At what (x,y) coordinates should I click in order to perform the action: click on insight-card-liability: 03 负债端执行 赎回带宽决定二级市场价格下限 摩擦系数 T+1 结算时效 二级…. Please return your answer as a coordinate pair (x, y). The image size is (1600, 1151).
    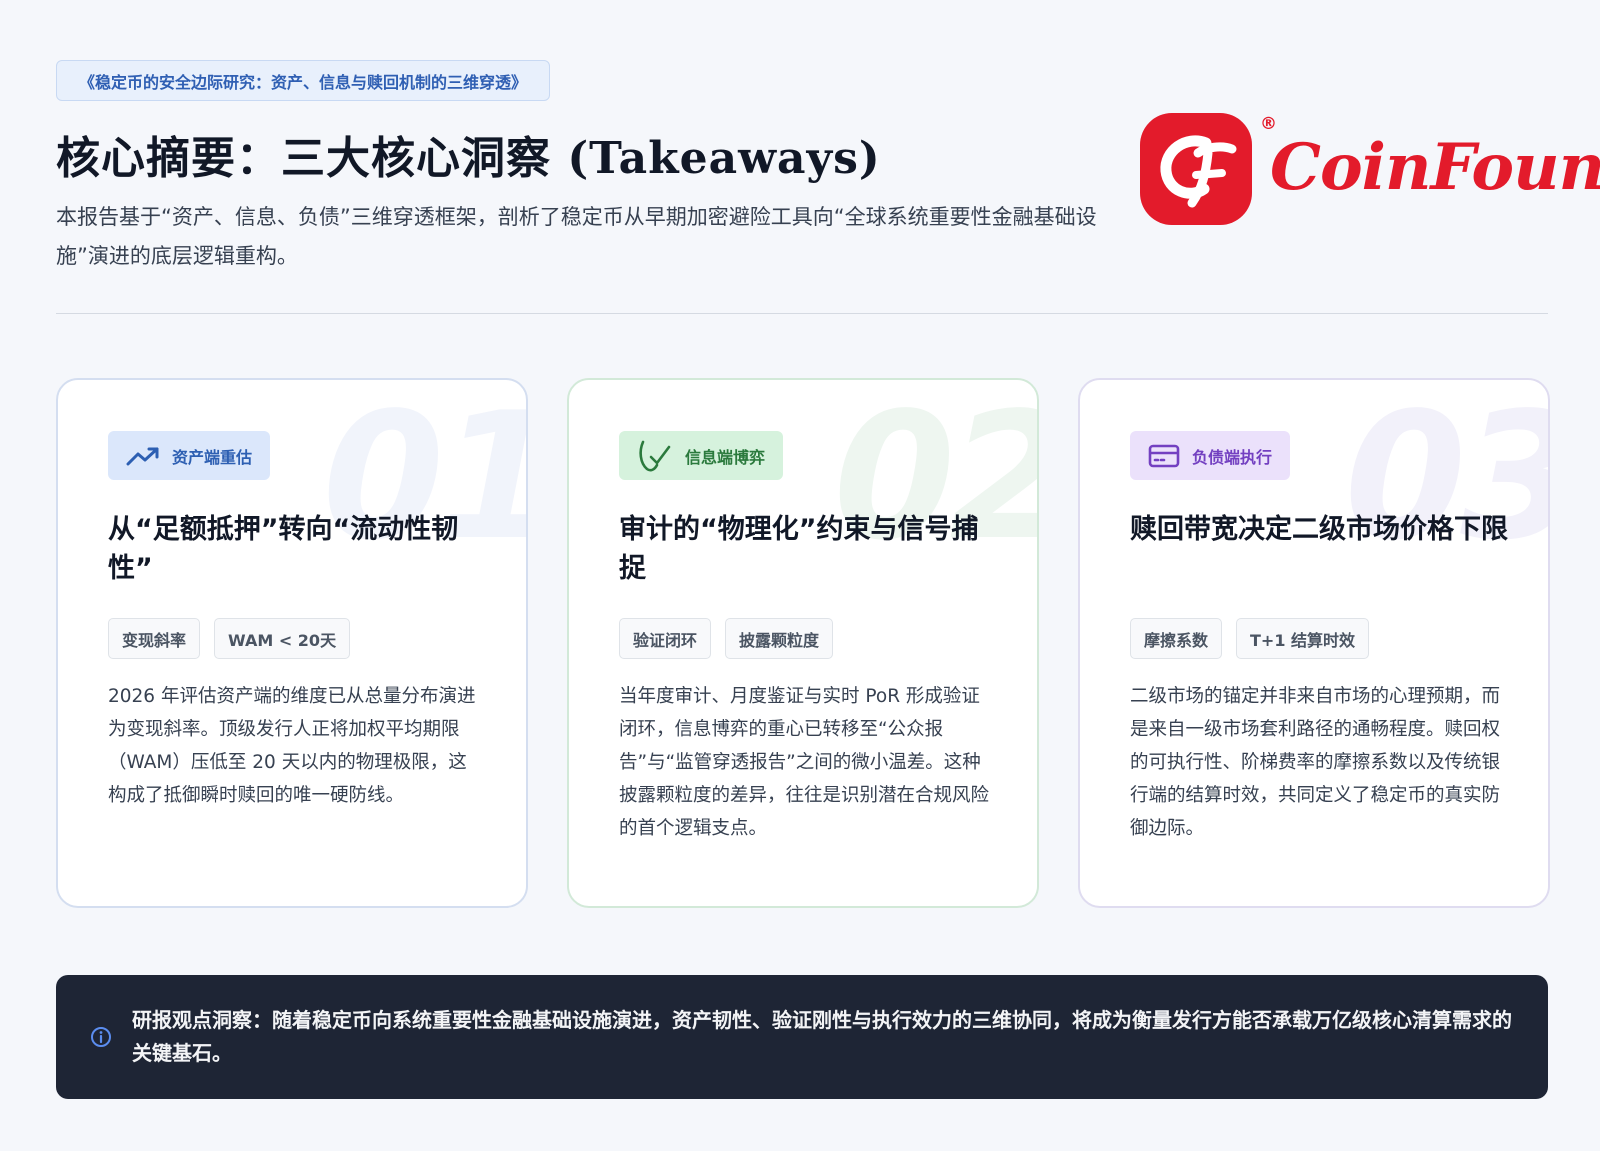
    Looking at the image, I should click on (1314, 643).